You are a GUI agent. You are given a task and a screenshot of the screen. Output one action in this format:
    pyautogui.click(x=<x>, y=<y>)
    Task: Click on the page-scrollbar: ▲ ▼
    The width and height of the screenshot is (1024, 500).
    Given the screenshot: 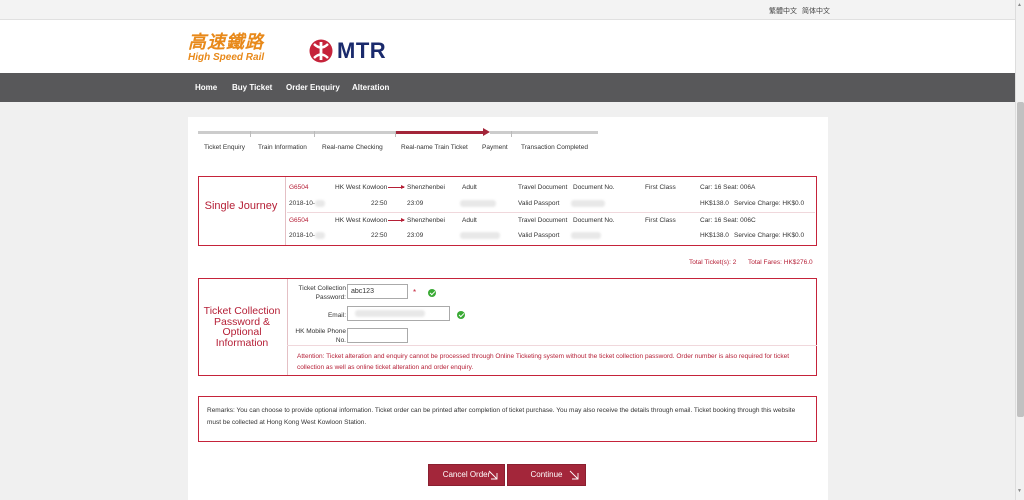 What is the action you would take?
    pyautogui.click(x=1019, y=250)
    